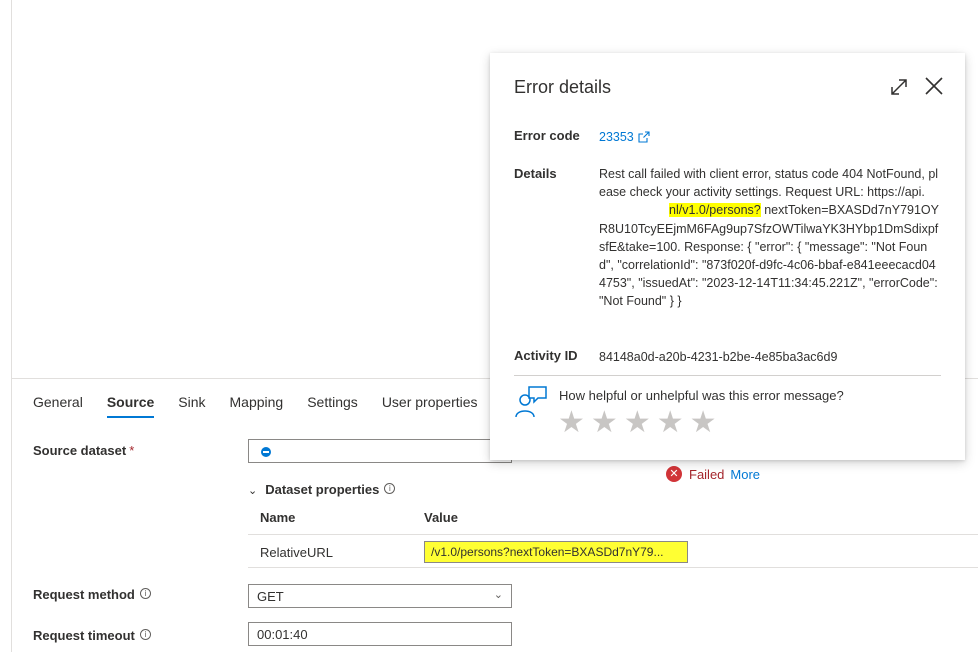 The width and height of the screenshot is (978, 652). I want to click on activity-id-value: 84148a0d-a20b-4231-b2be-4e85ba3ac6d9, so click(718, 357).